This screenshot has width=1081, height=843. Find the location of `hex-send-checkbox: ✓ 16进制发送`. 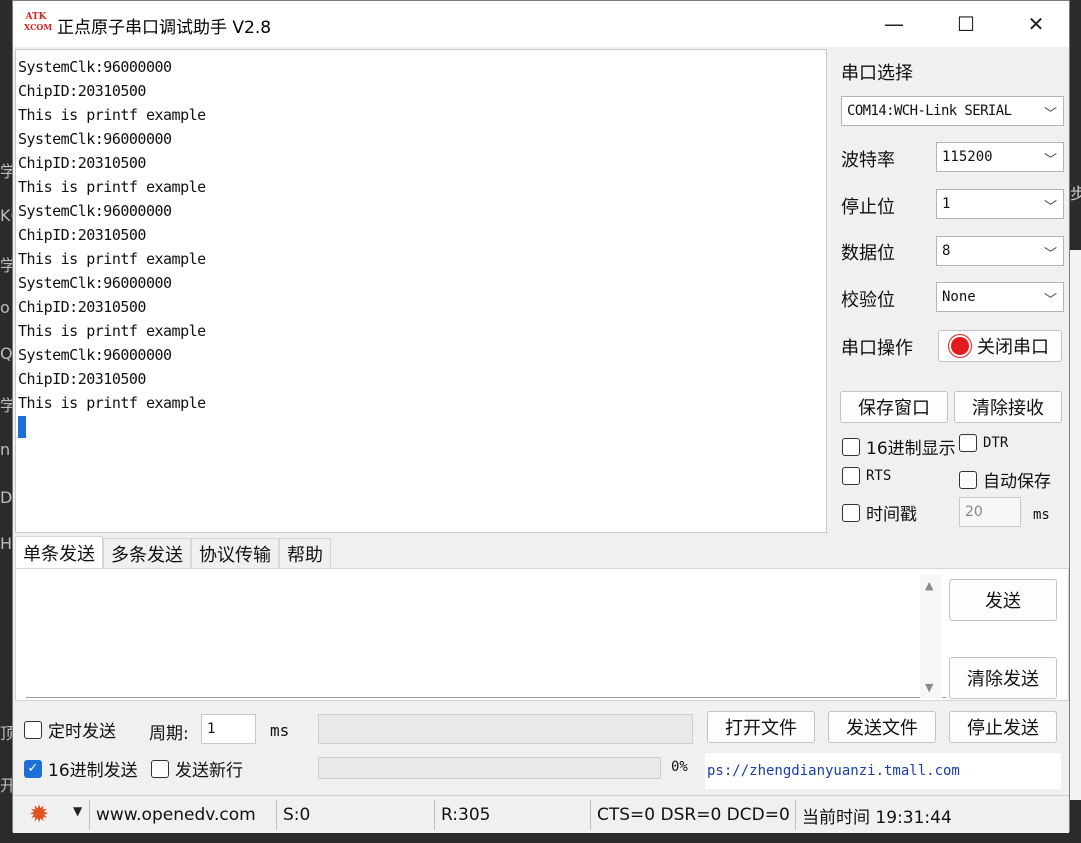

hex-send-checkbox: ✓ 16进制发送 is located at coordinates (81, 768).